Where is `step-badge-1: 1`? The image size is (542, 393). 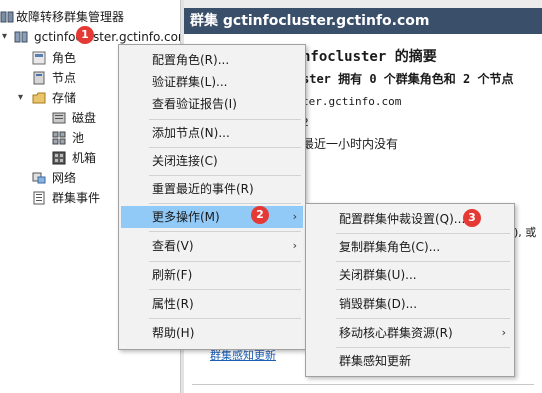 step-badge-1: 1 is located at coordinates (85, 35).